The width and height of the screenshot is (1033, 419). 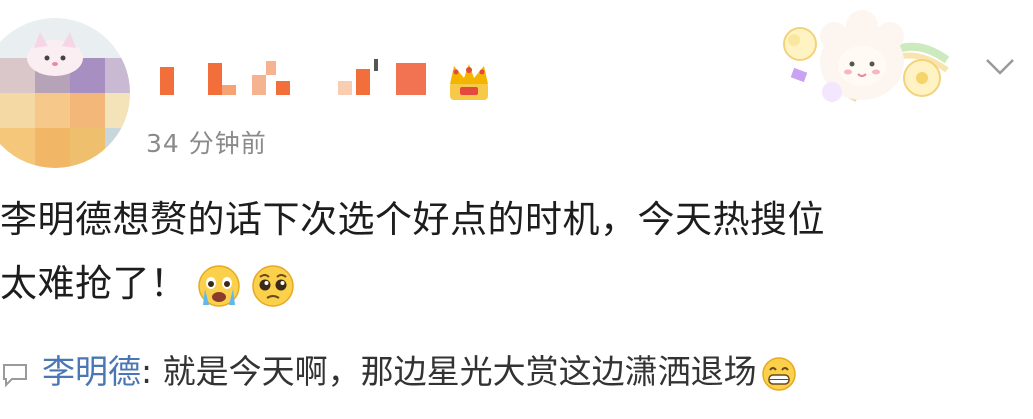 I want to click on comment-line-1: 李明德想赘的话下次选个好点的时机，今天热搜位, so click(x=412, y=219).